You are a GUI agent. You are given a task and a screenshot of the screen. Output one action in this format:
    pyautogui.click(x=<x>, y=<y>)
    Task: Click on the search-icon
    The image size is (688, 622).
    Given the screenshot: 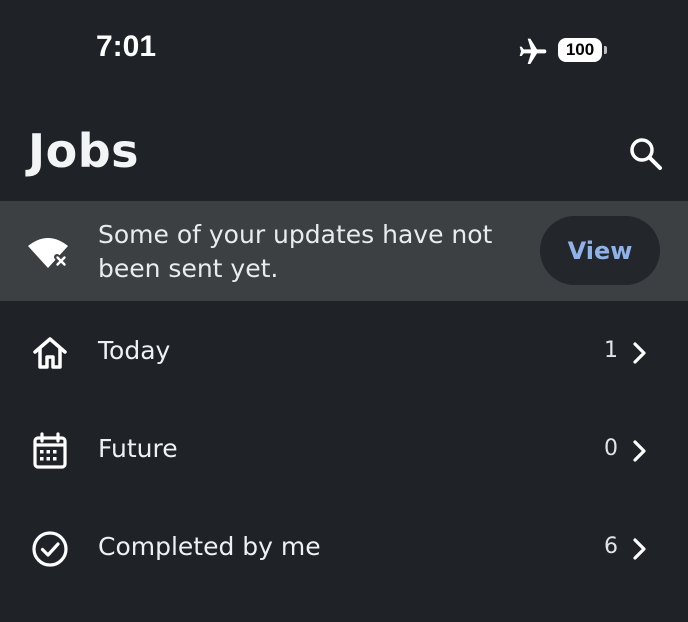 What is the action you would take?
    pyautogui.click(x=646, y=154)
    